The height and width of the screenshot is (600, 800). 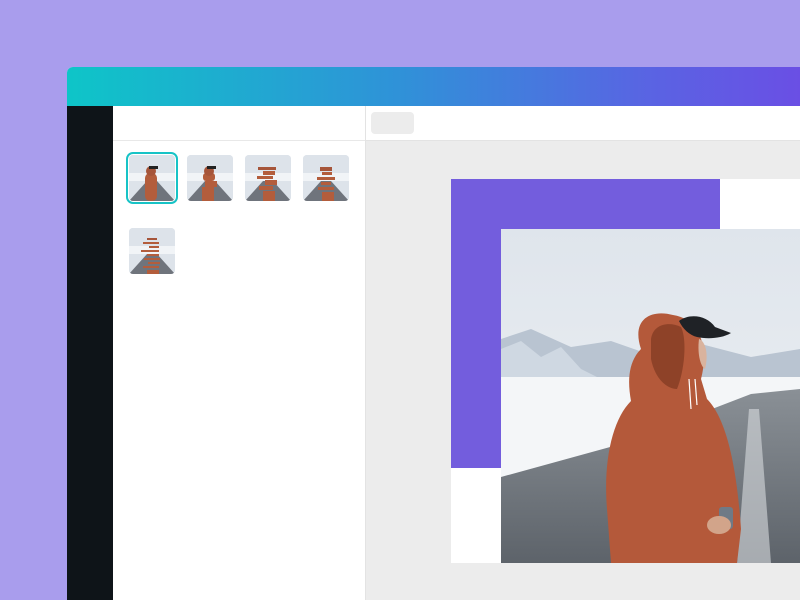 I want to click on panel-header, so click(x=239, y=123).